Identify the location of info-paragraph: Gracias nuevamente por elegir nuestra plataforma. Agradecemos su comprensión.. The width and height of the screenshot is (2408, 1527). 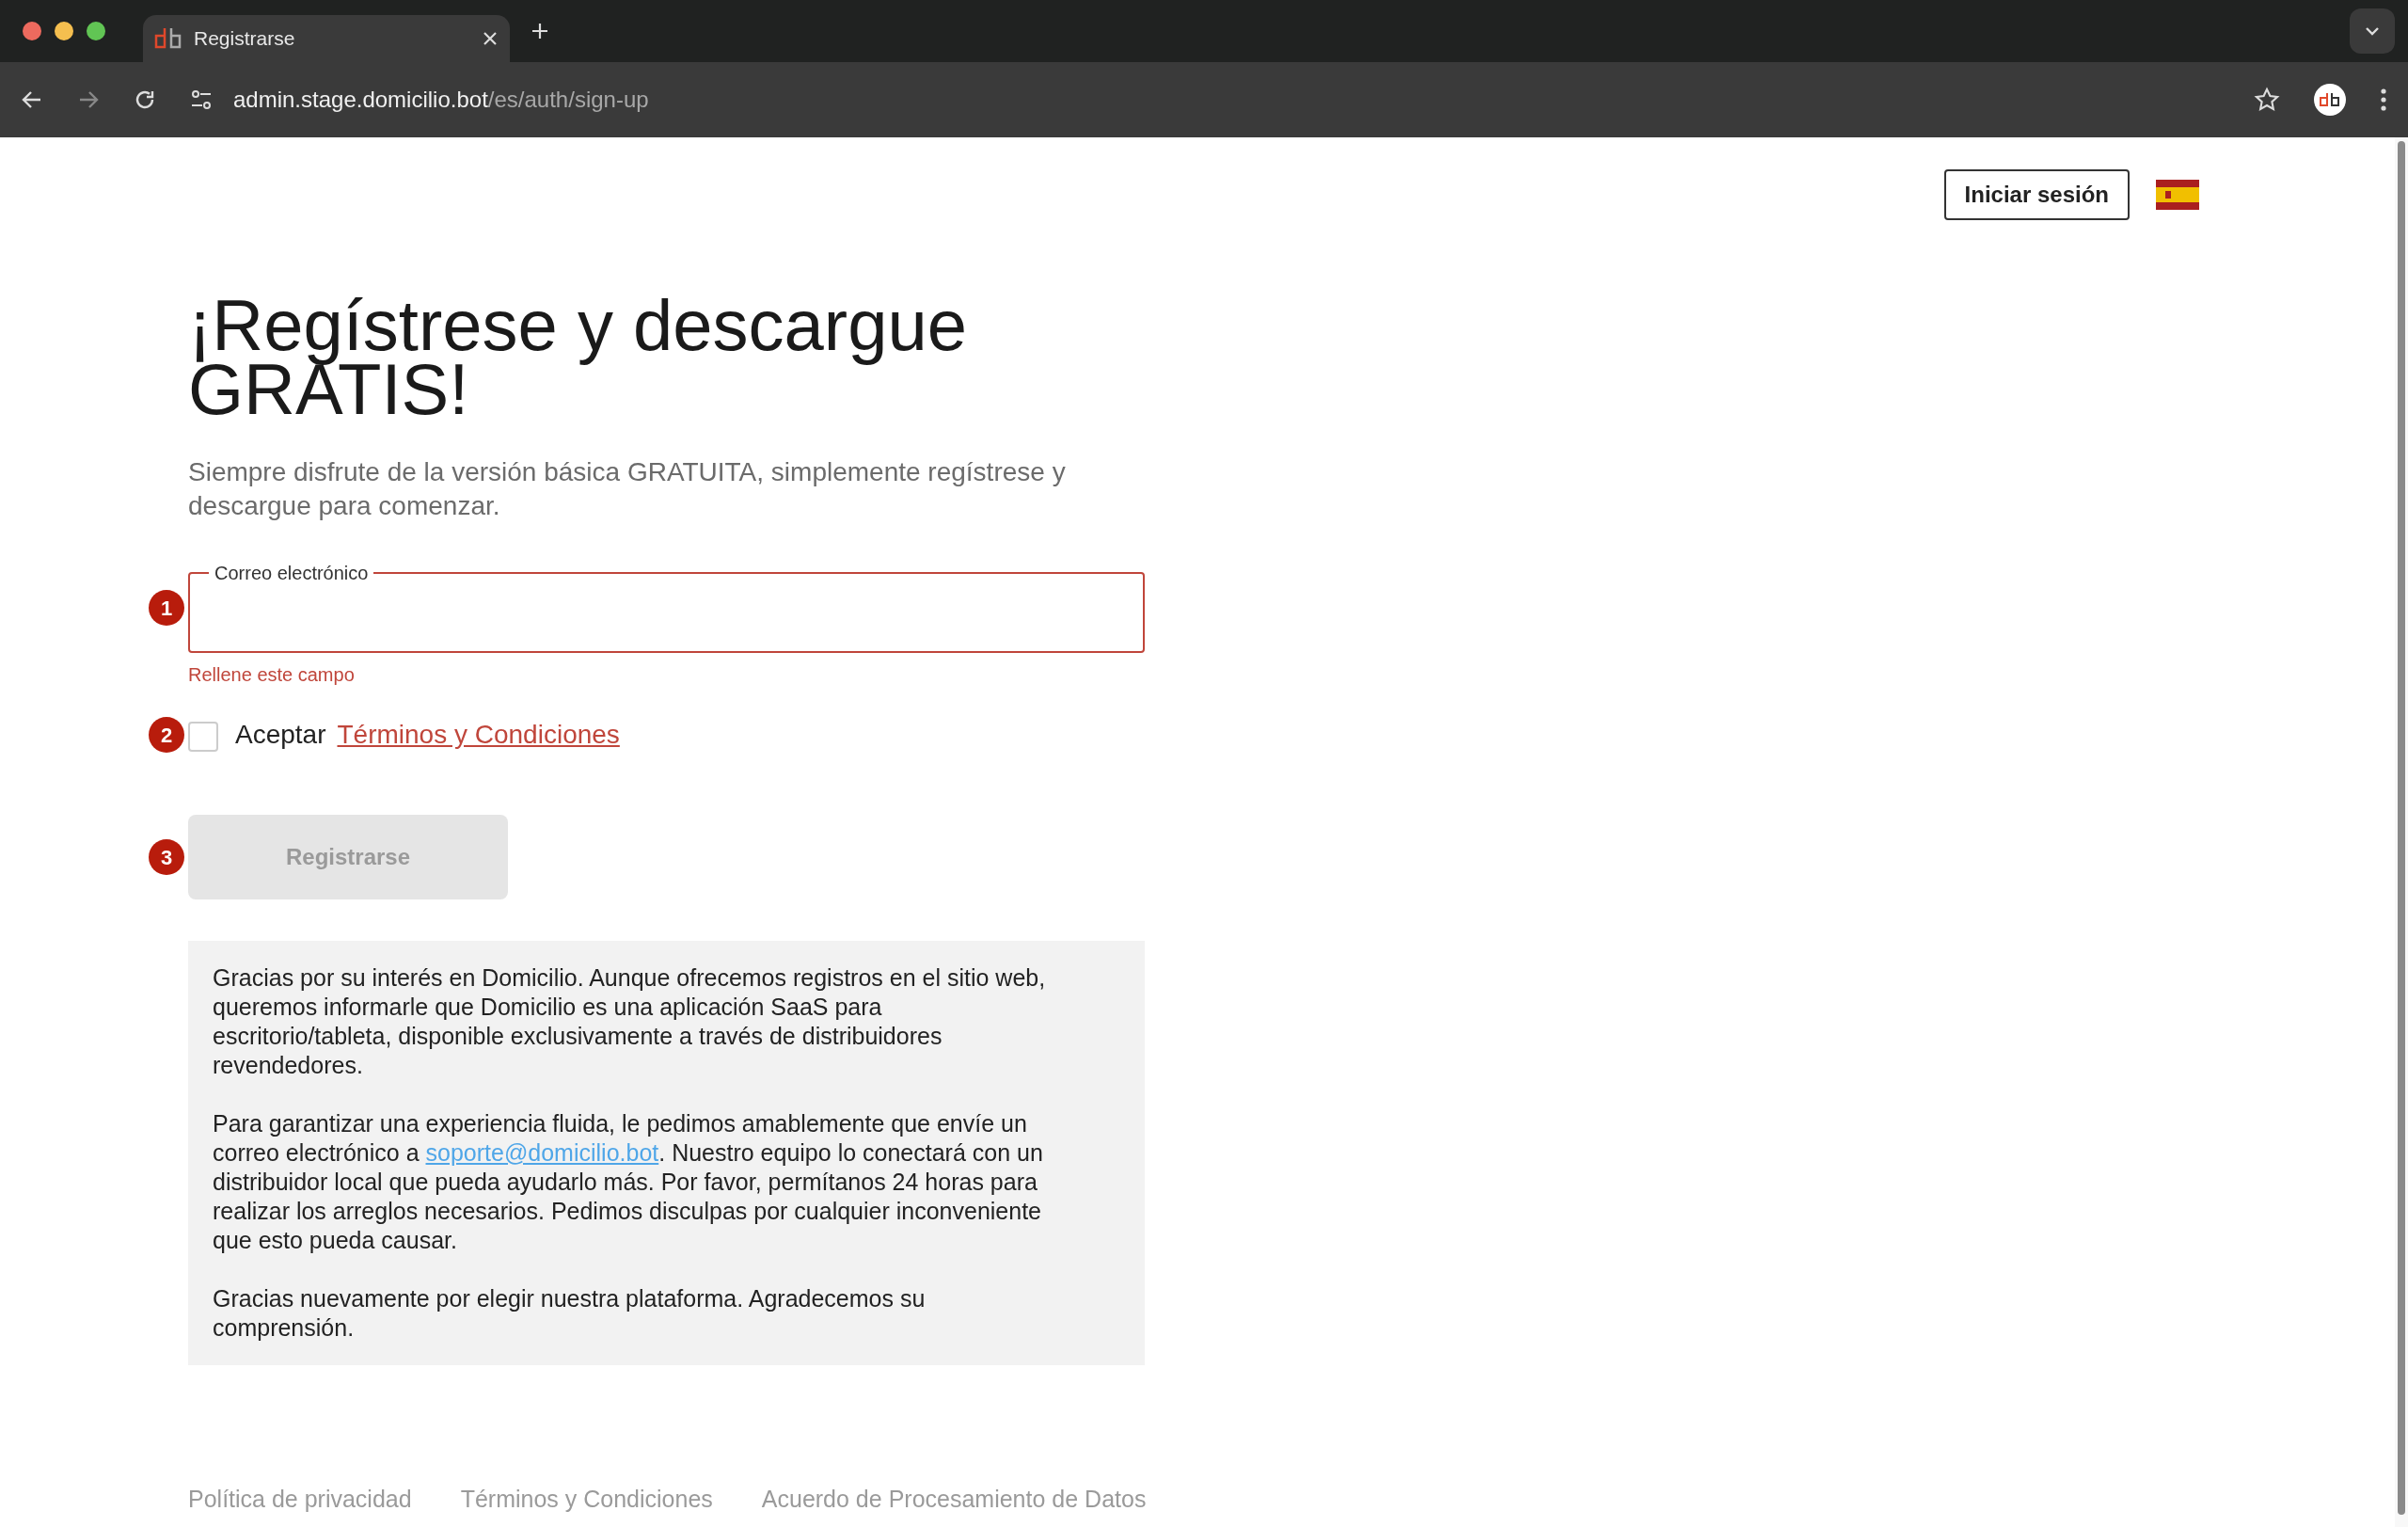
(570, 1313).